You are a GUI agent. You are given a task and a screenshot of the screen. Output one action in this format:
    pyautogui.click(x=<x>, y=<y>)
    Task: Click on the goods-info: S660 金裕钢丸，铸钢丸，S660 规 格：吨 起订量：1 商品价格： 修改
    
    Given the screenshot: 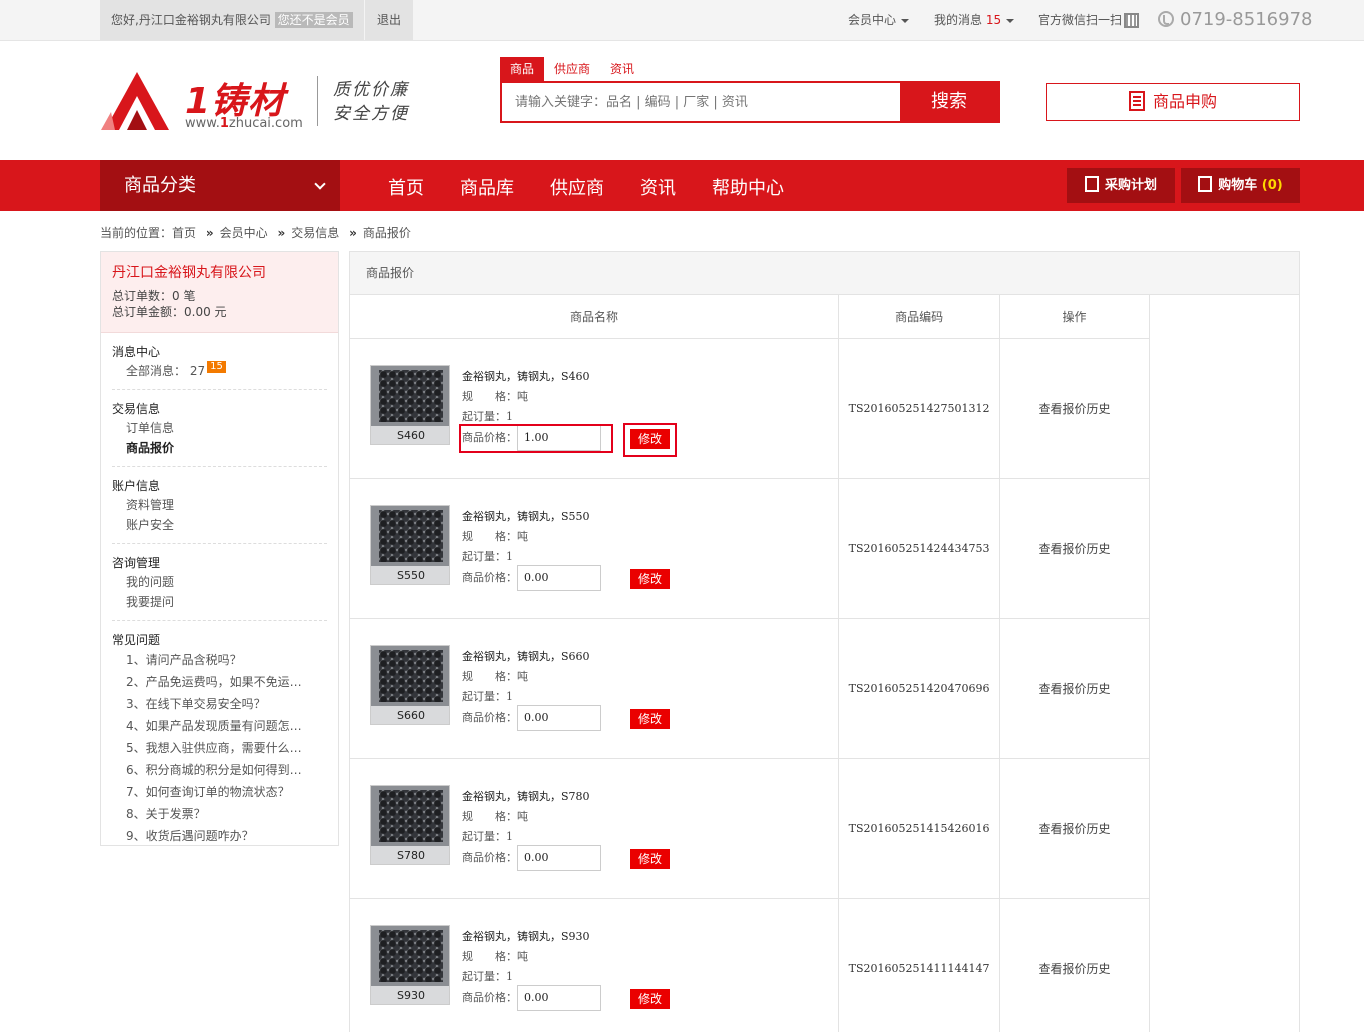 What is the action you would take?
    pyautogui.click(x=594, y=688)
    